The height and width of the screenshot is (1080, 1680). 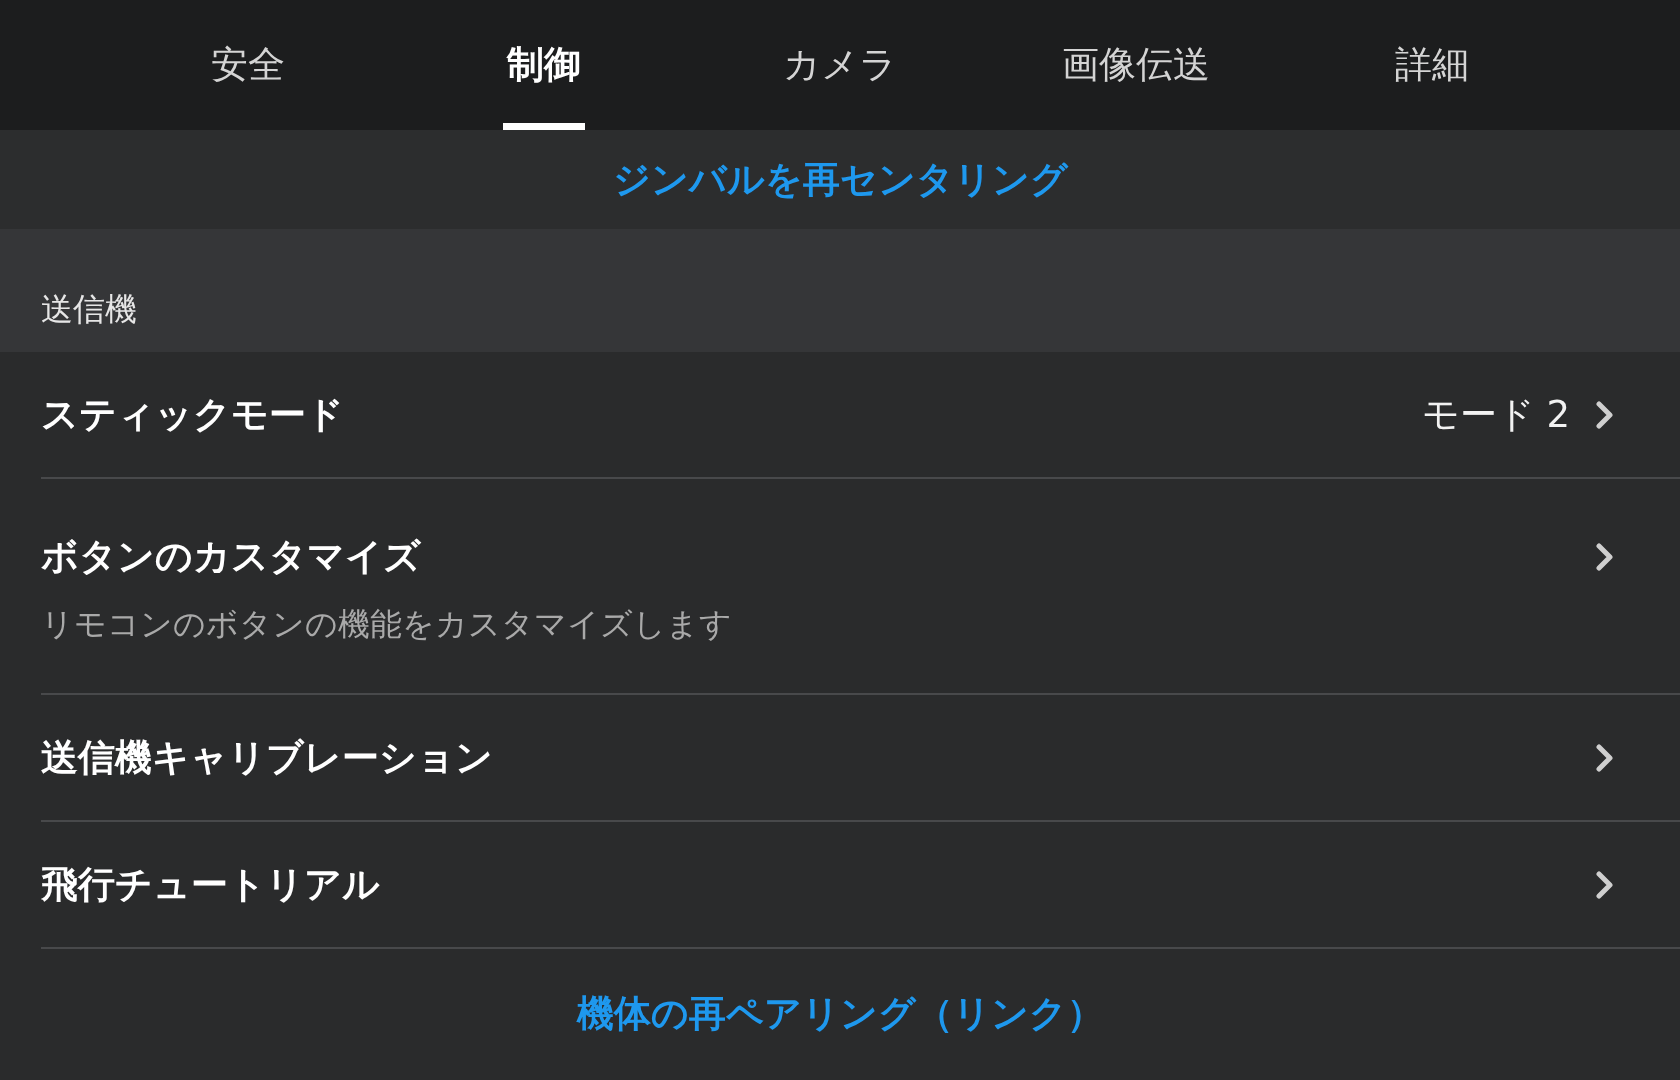 I want to click on re-pair-aircraft-link: 機体の再ペアリング（リンク）, so click(x=840, y=1014).